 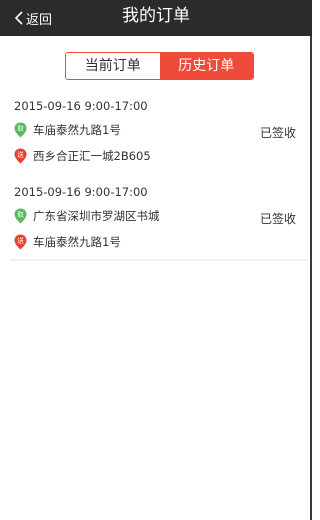 I want to click on back-button: 返回, so click(x=33, y=18).